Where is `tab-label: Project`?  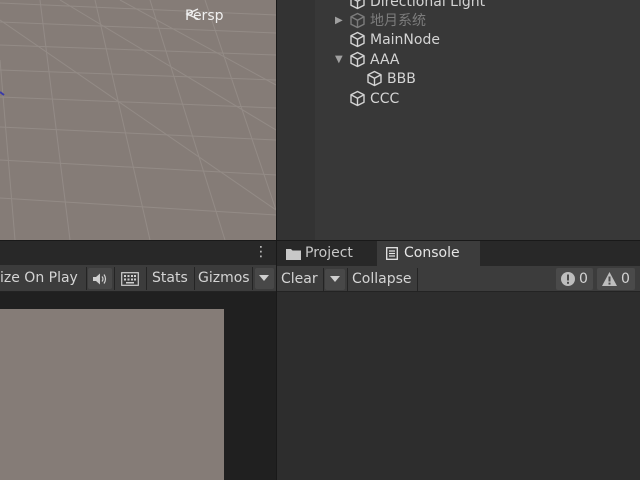 tab-label: Project is located at coordinates (329, 253).